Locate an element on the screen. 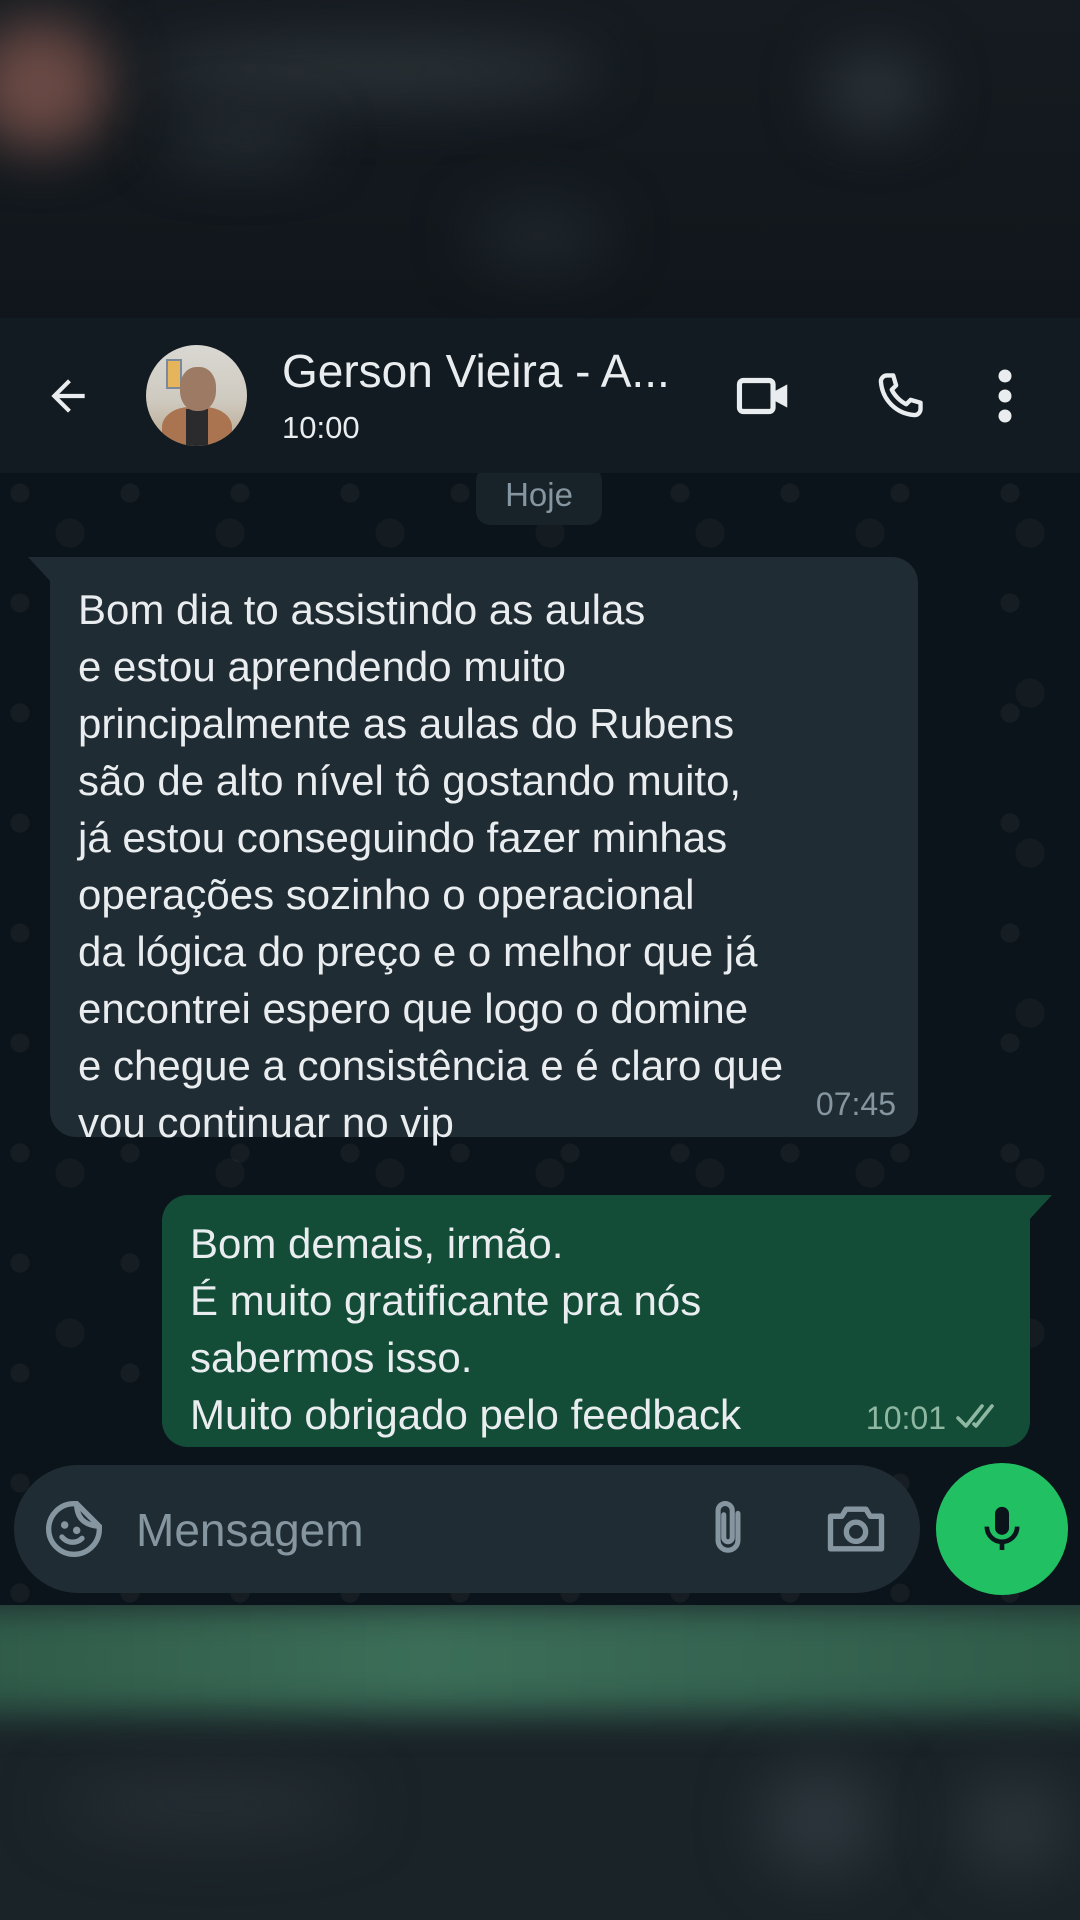  video-call-icon is located at coordinates (762, 396).